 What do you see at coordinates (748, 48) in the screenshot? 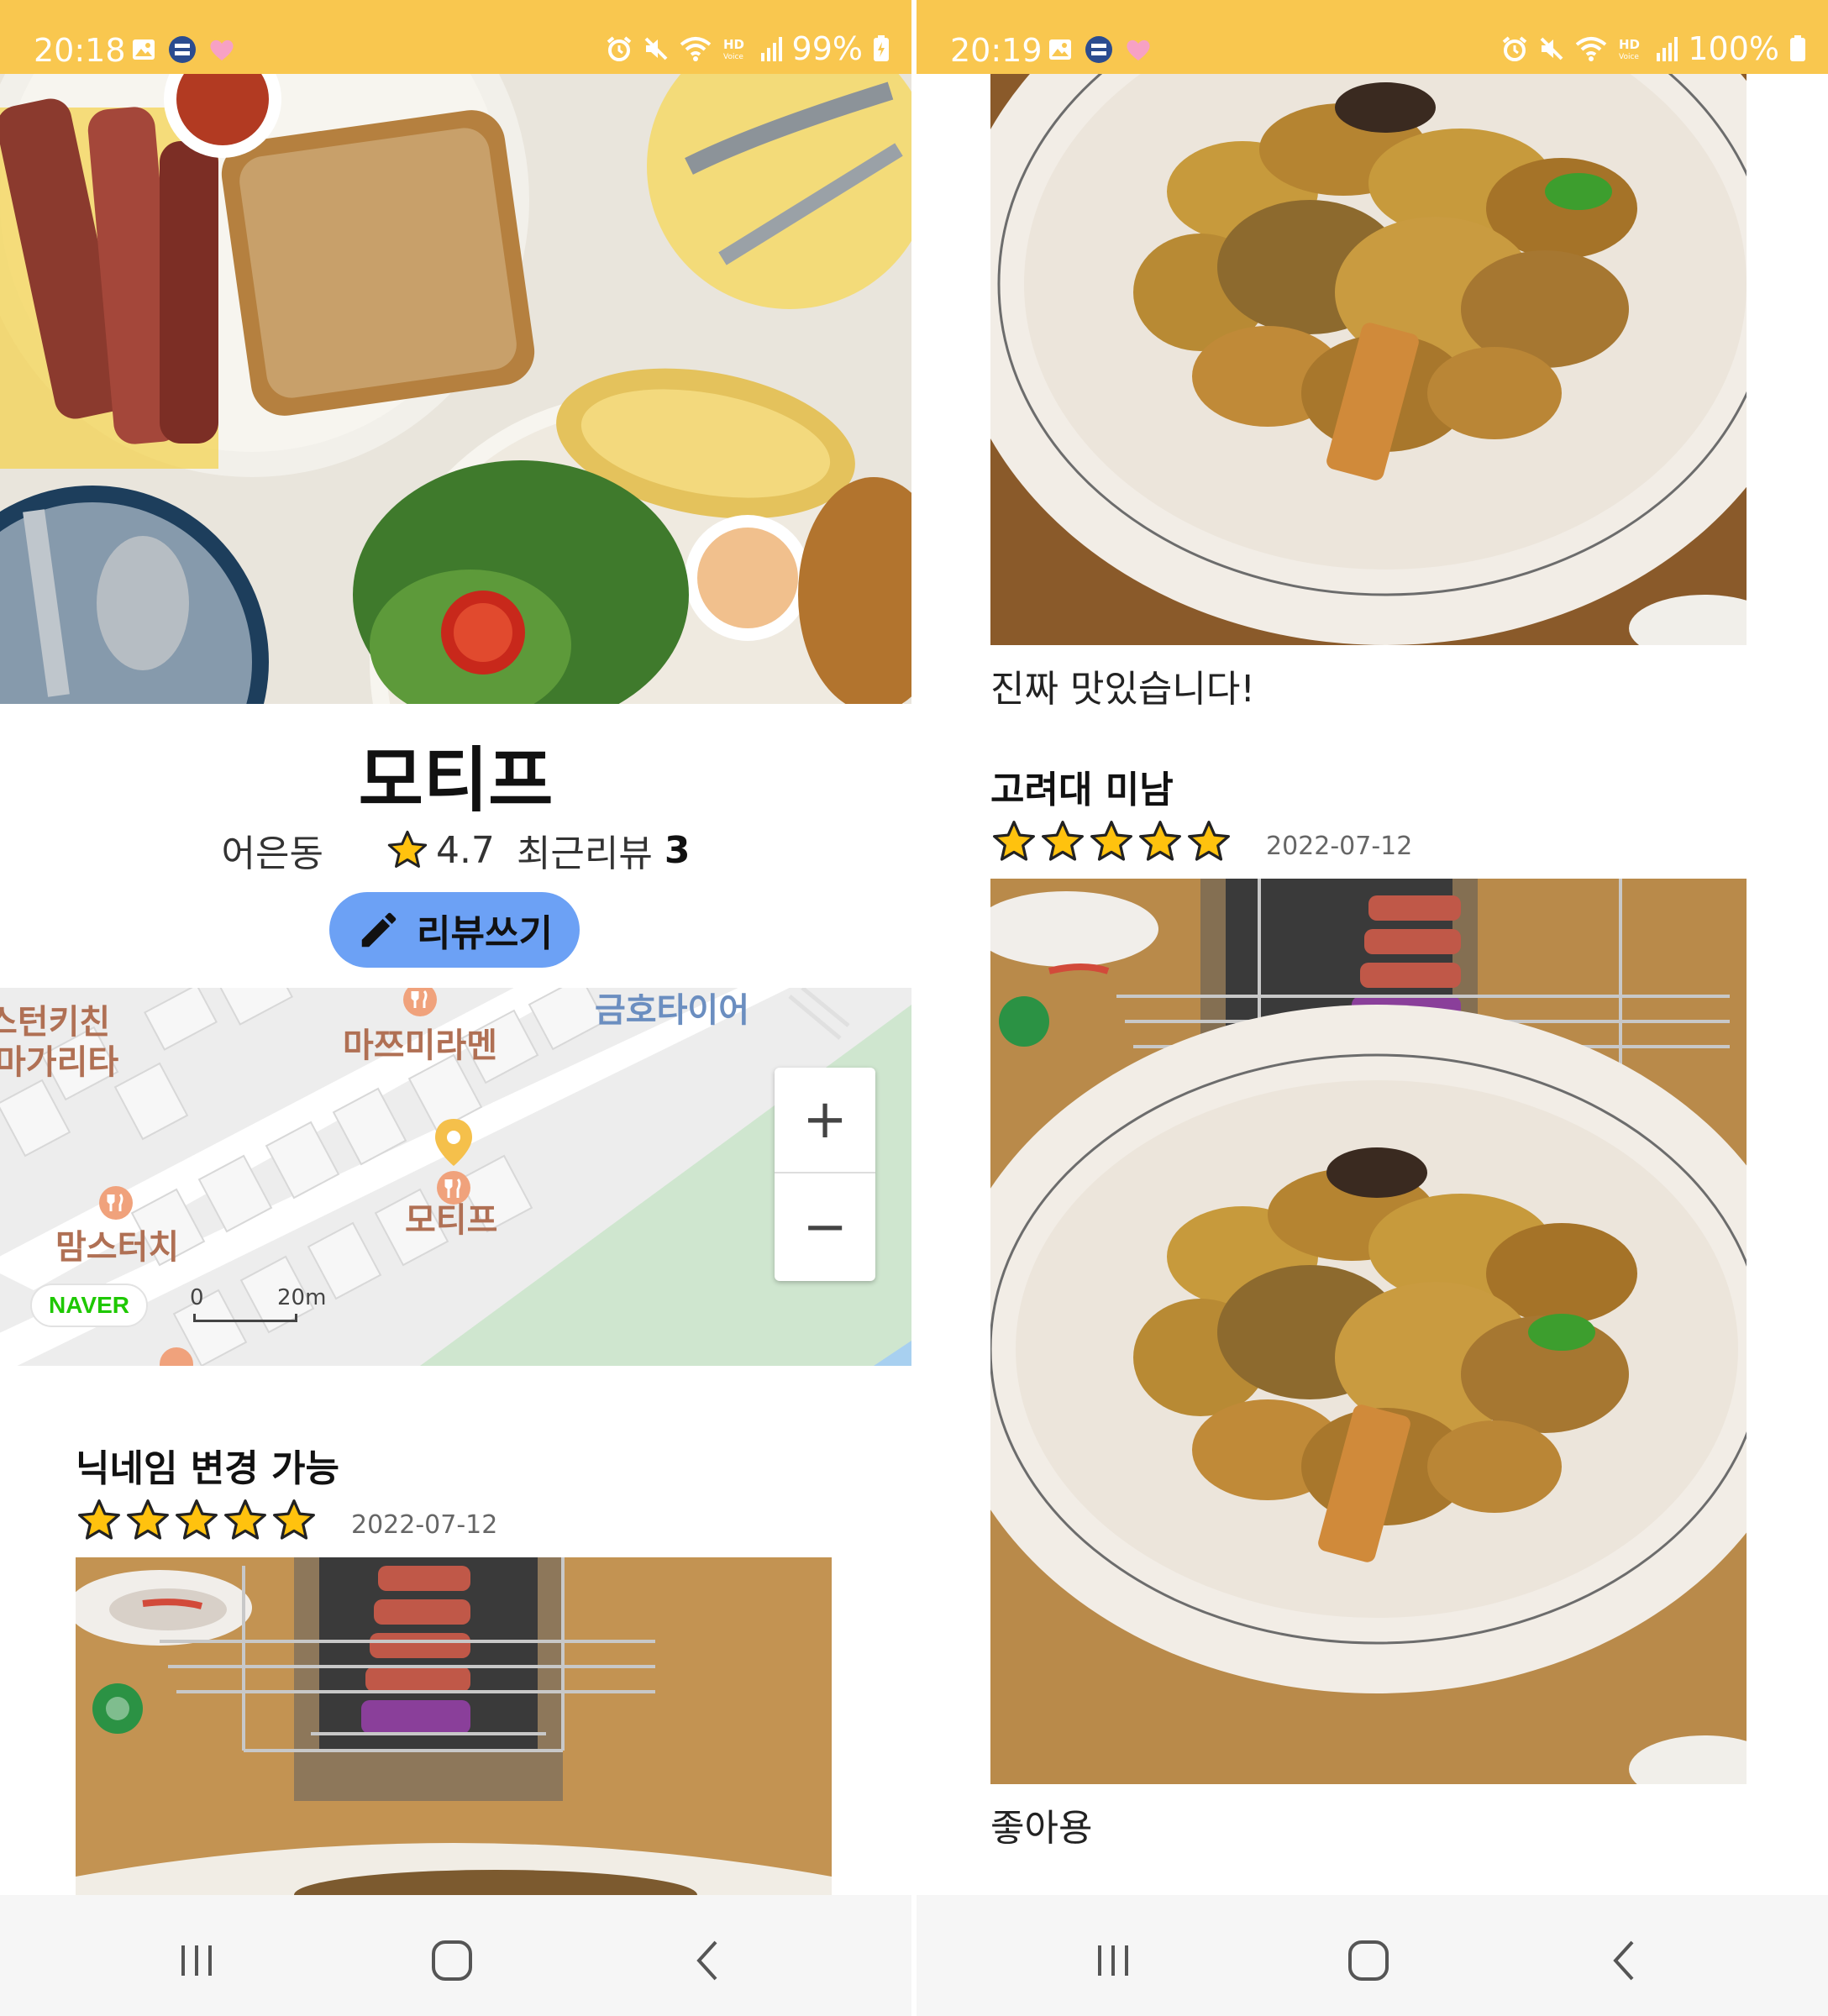
I see `status-right-icons: HD Voice 99%` at bounding box center [748, 48].